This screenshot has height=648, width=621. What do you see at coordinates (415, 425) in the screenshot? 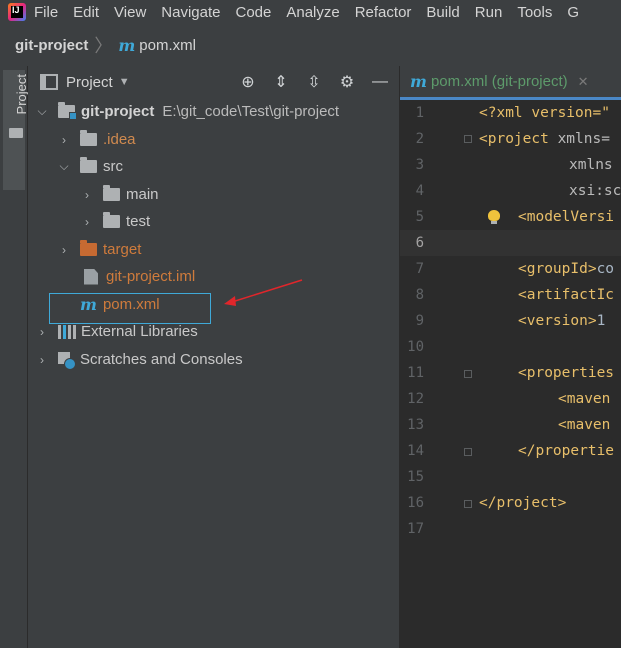
I see `line-number: 13` at bounding box center [415, 425].